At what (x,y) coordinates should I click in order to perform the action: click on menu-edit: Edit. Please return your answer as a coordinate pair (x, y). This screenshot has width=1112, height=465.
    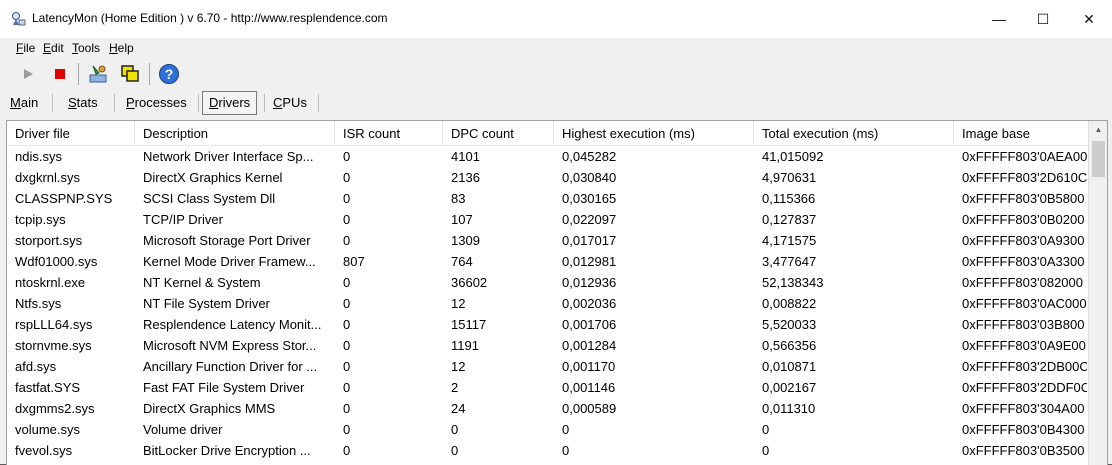
    Looking at the image, I should click on (53, 48).